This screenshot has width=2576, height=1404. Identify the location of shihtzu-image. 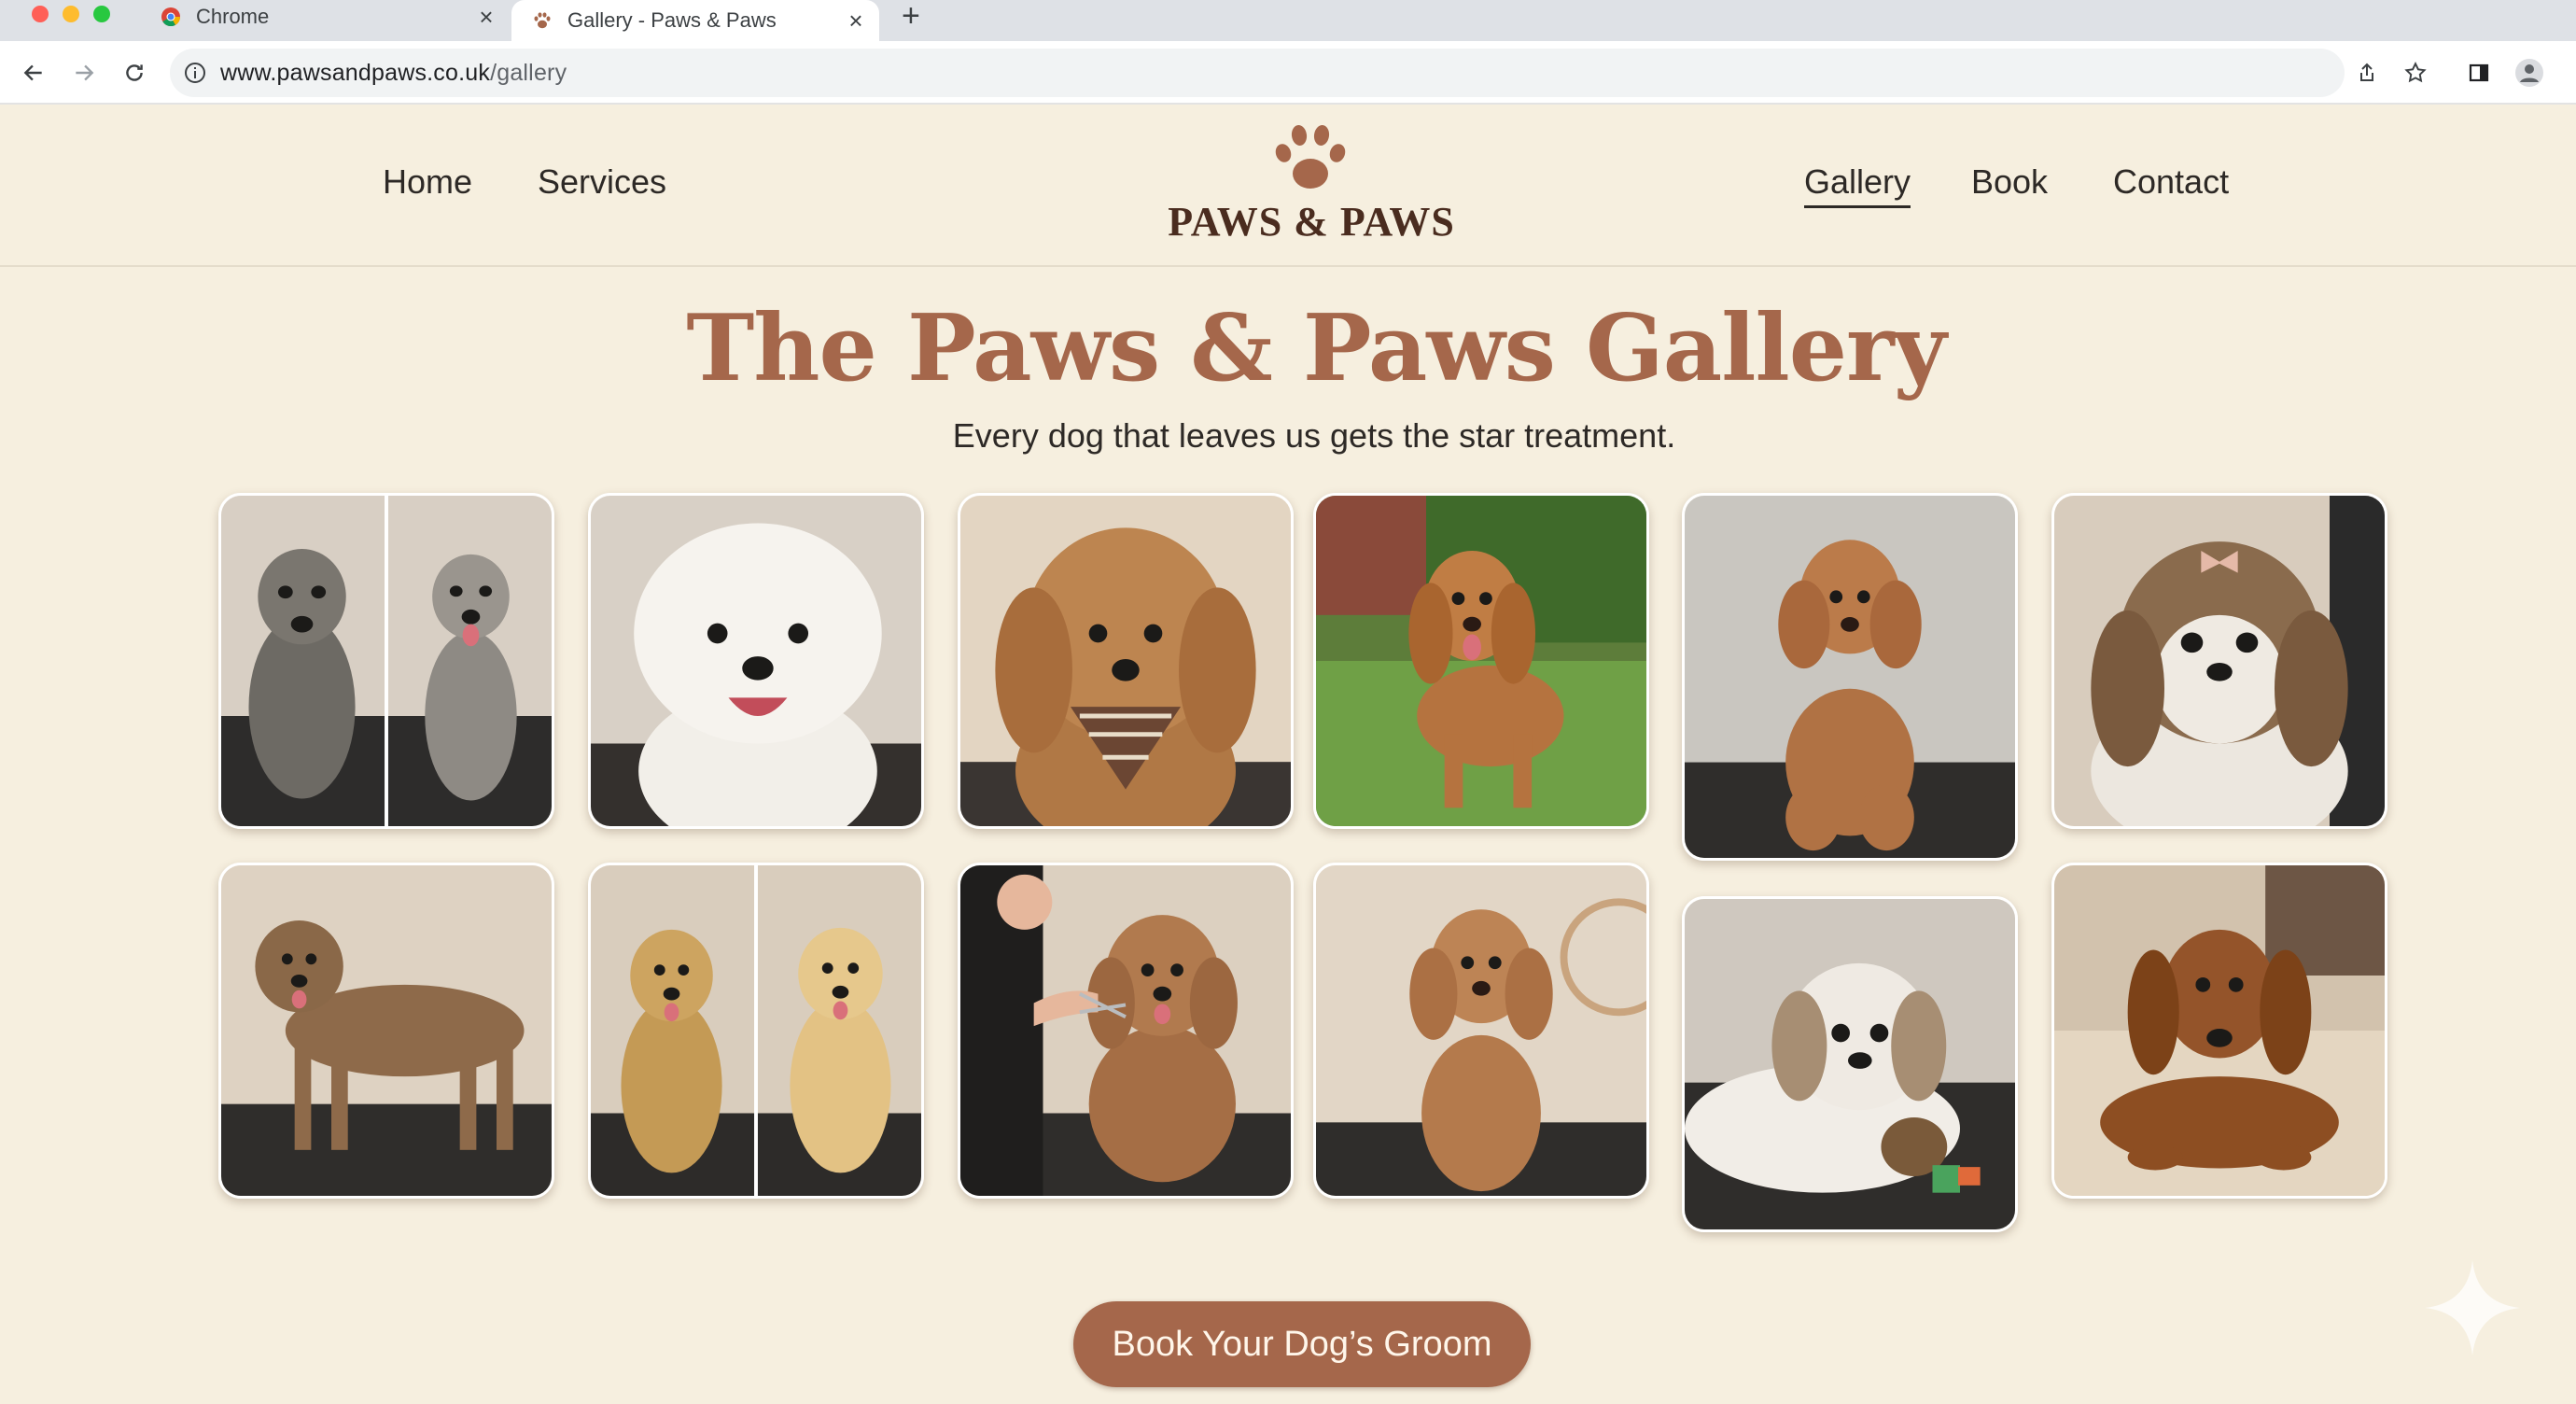
(2219, 661).